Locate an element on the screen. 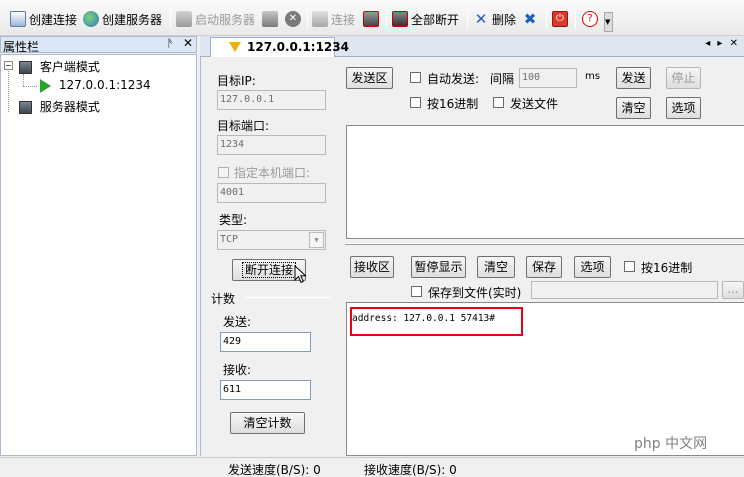 This screenshot has height=477, width=744. power-icon: ⏻ is located at coordinates (560, 19).